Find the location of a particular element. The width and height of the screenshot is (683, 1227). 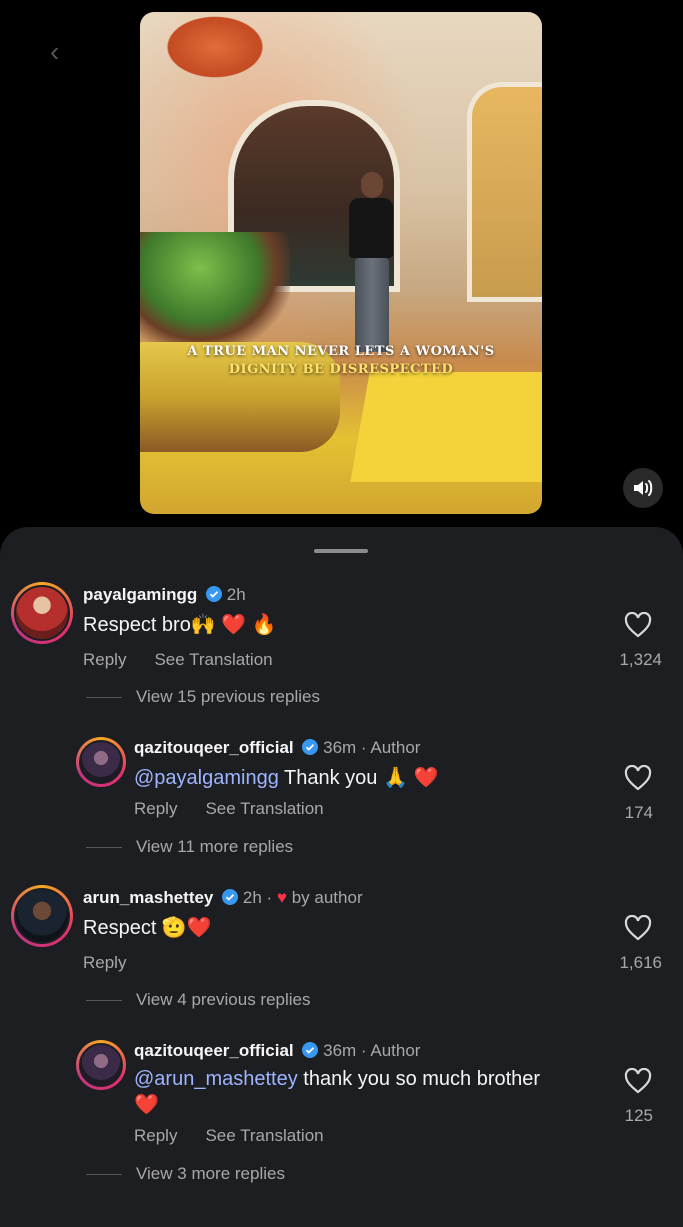

comment-username: arun_mashettey is located at coordinates (148, 897).